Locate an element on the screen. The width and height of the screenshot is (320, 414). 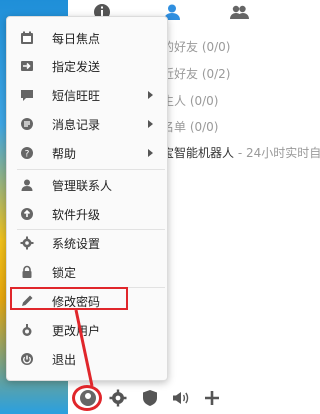
menu-item-send-to: 指定发送 is located at coordinates (87, 66).